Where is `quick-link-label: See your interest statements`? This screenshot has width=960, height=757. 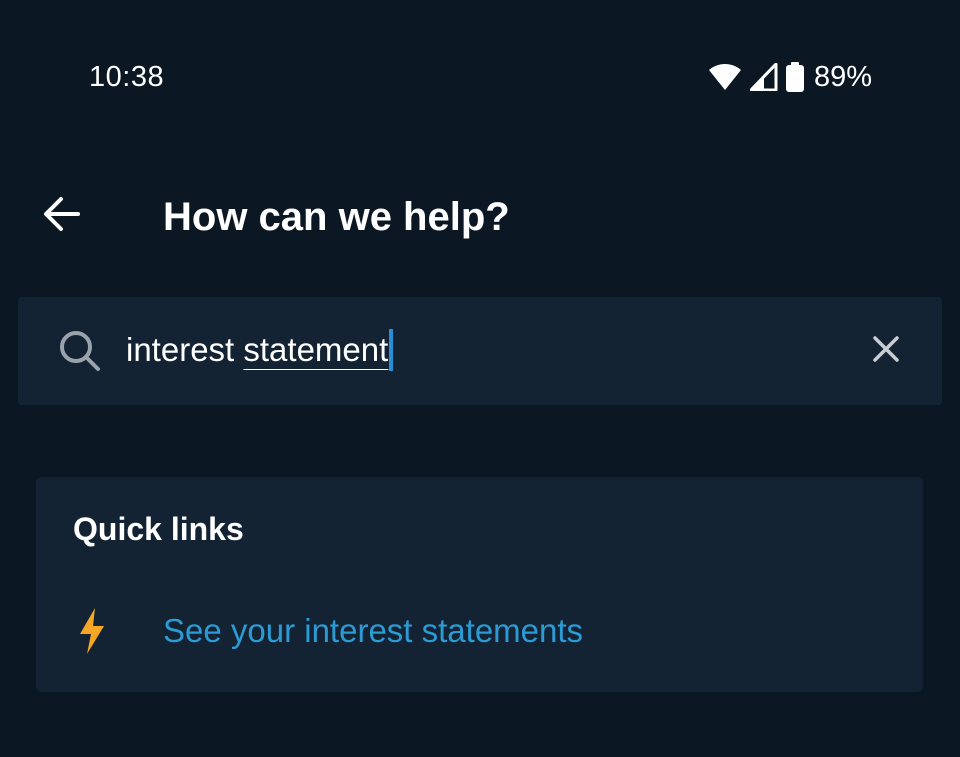 quick-link-label: See your interest statements is located at coordinates (373, 630).